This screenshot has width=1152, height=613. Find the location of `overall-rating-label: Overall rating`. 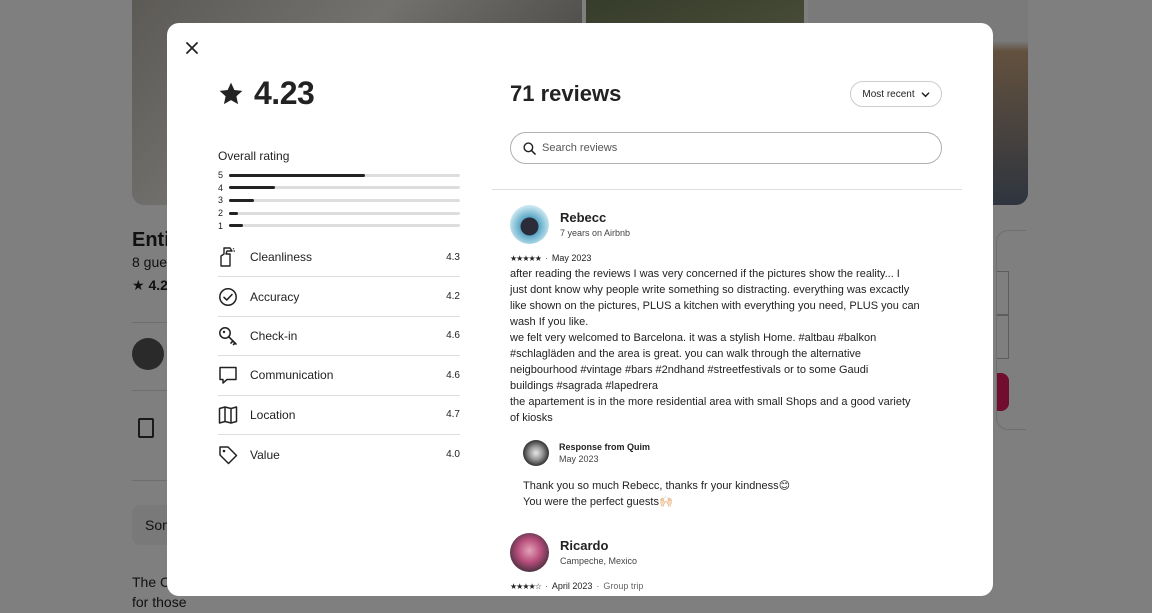

overall-rating-label: Overall rating is located at coordinates (254, 156).